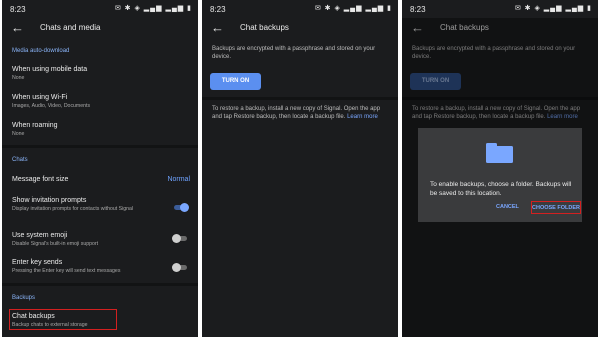 The image size is (600, 337). I want to click on page-title: Chat backups, so click(264, 27).